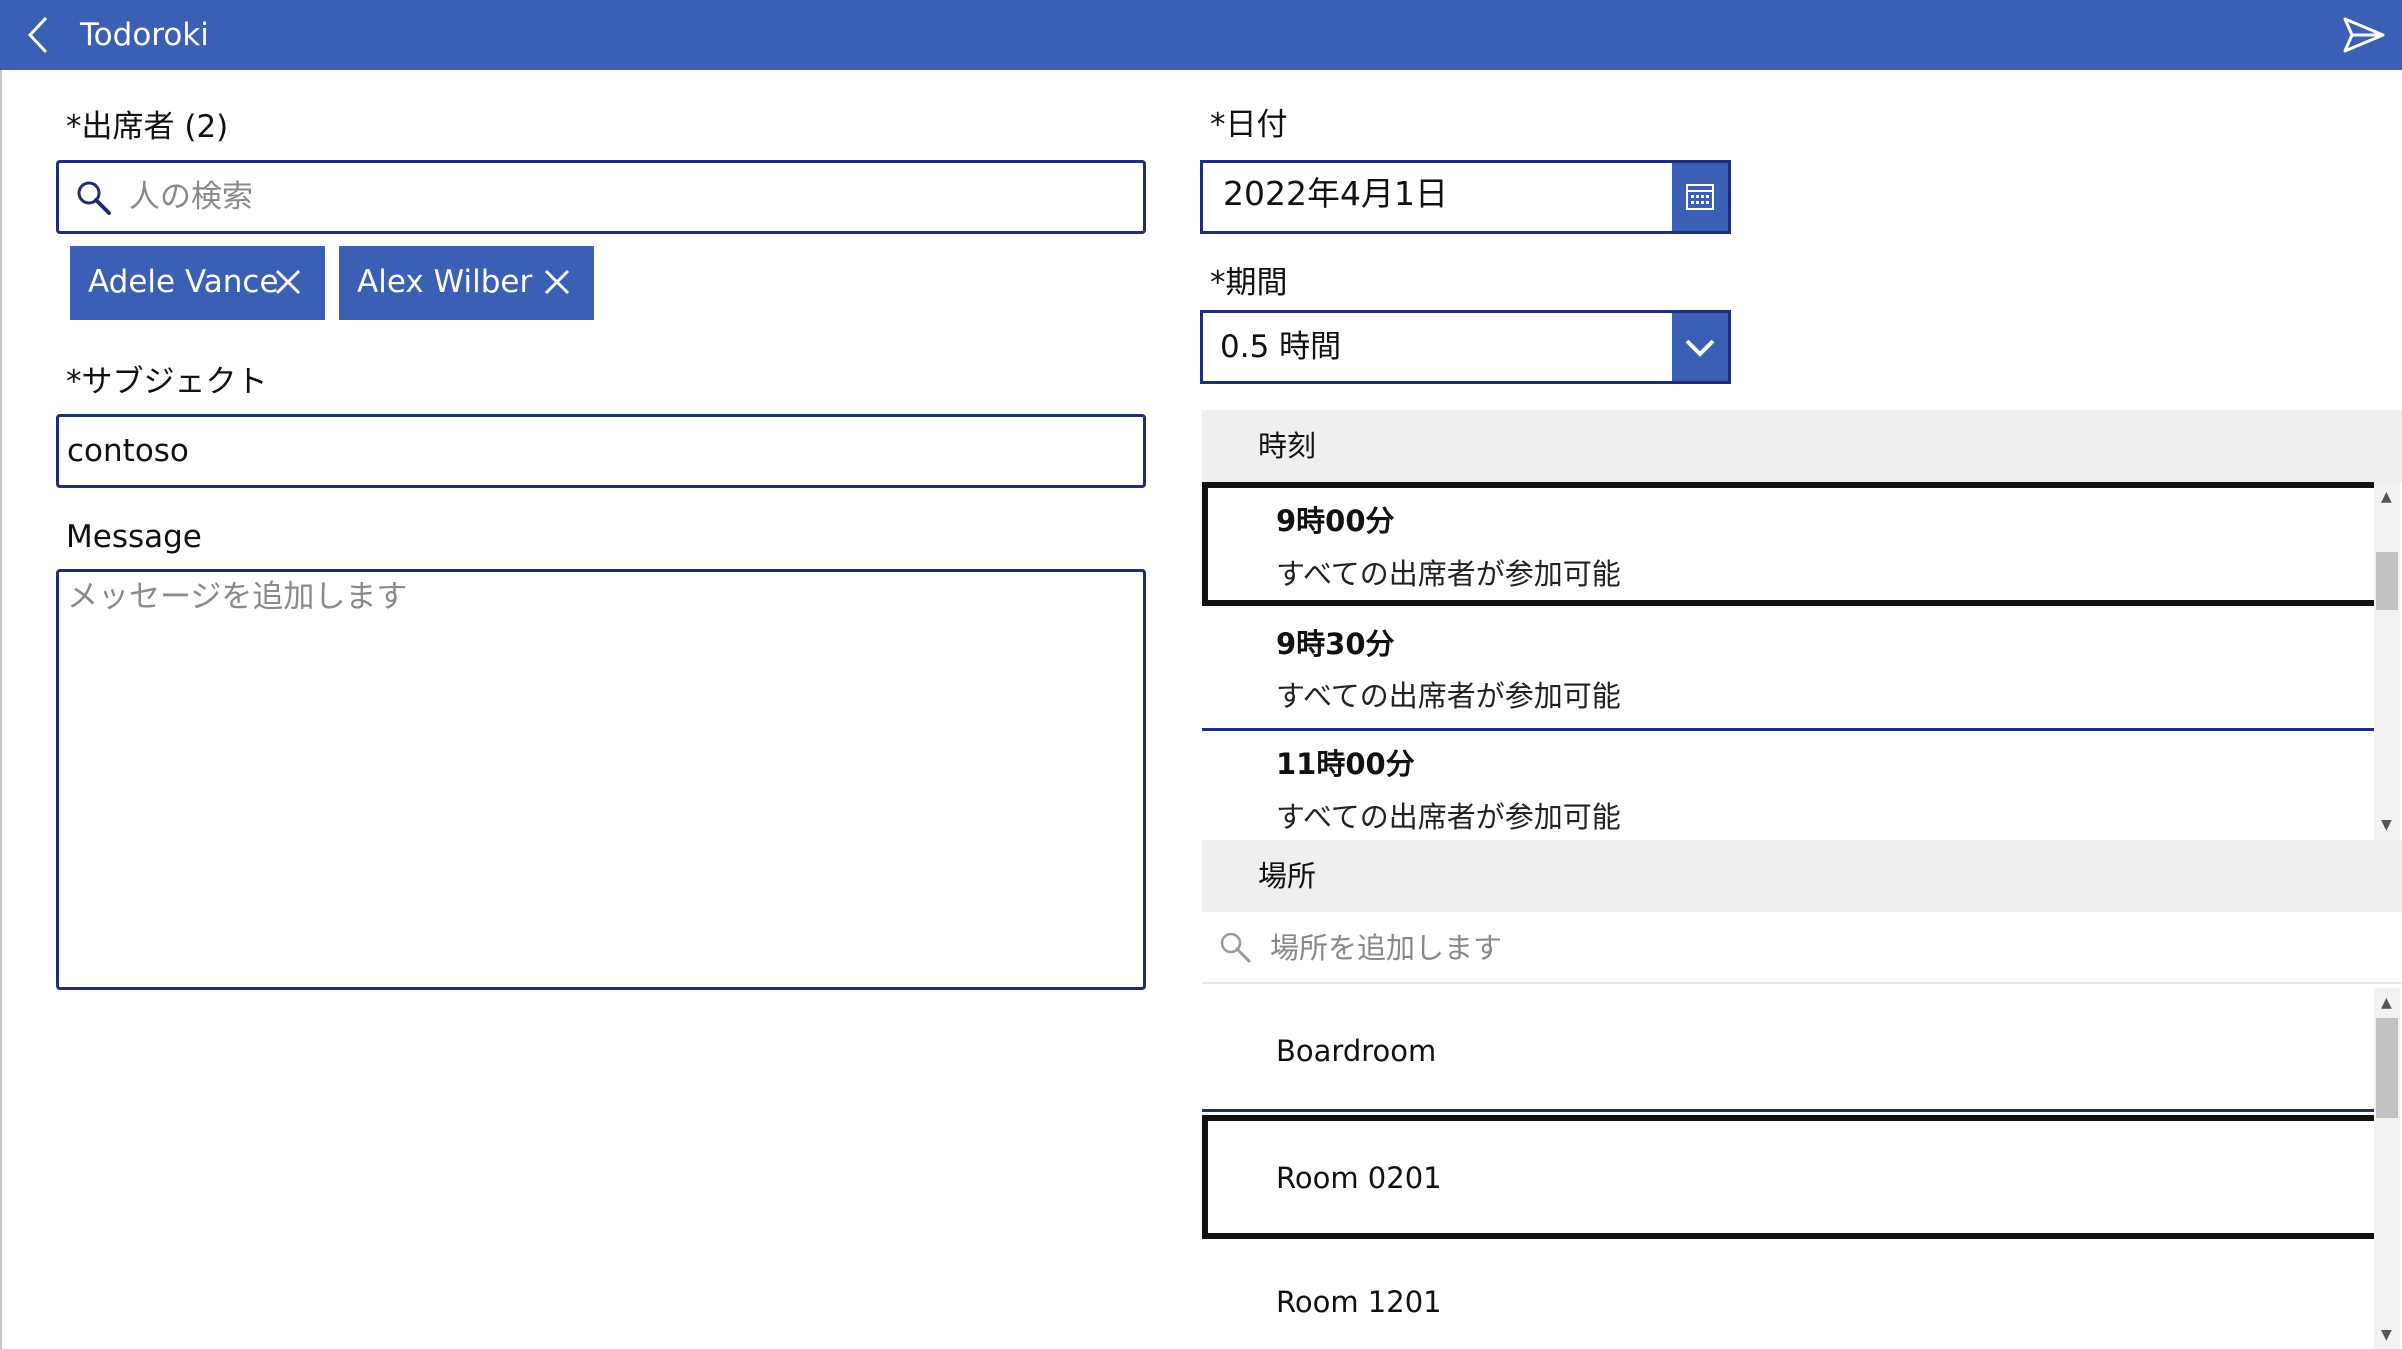 Image resolution: width=2402 pixels, height=1349 pixels. I want to click on room-name: Room 1201, so click(1359, 1302).